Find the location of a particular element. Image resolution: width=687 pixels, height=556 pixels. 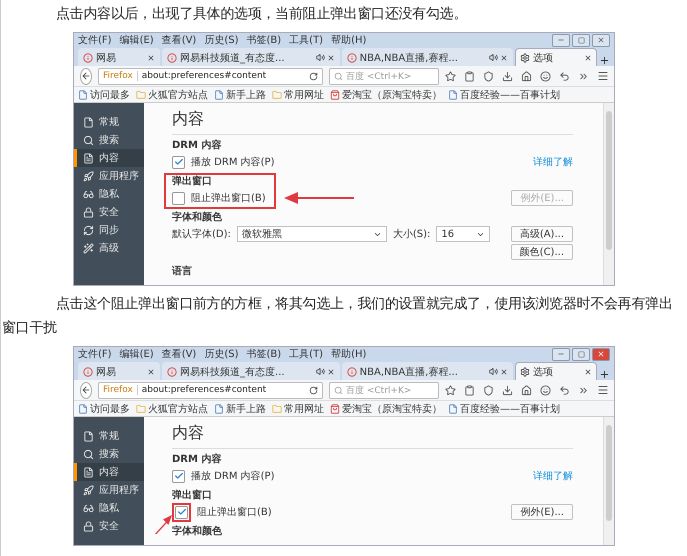

font-dropdown: 微软雅黑 is located at coordinates (311, 234).